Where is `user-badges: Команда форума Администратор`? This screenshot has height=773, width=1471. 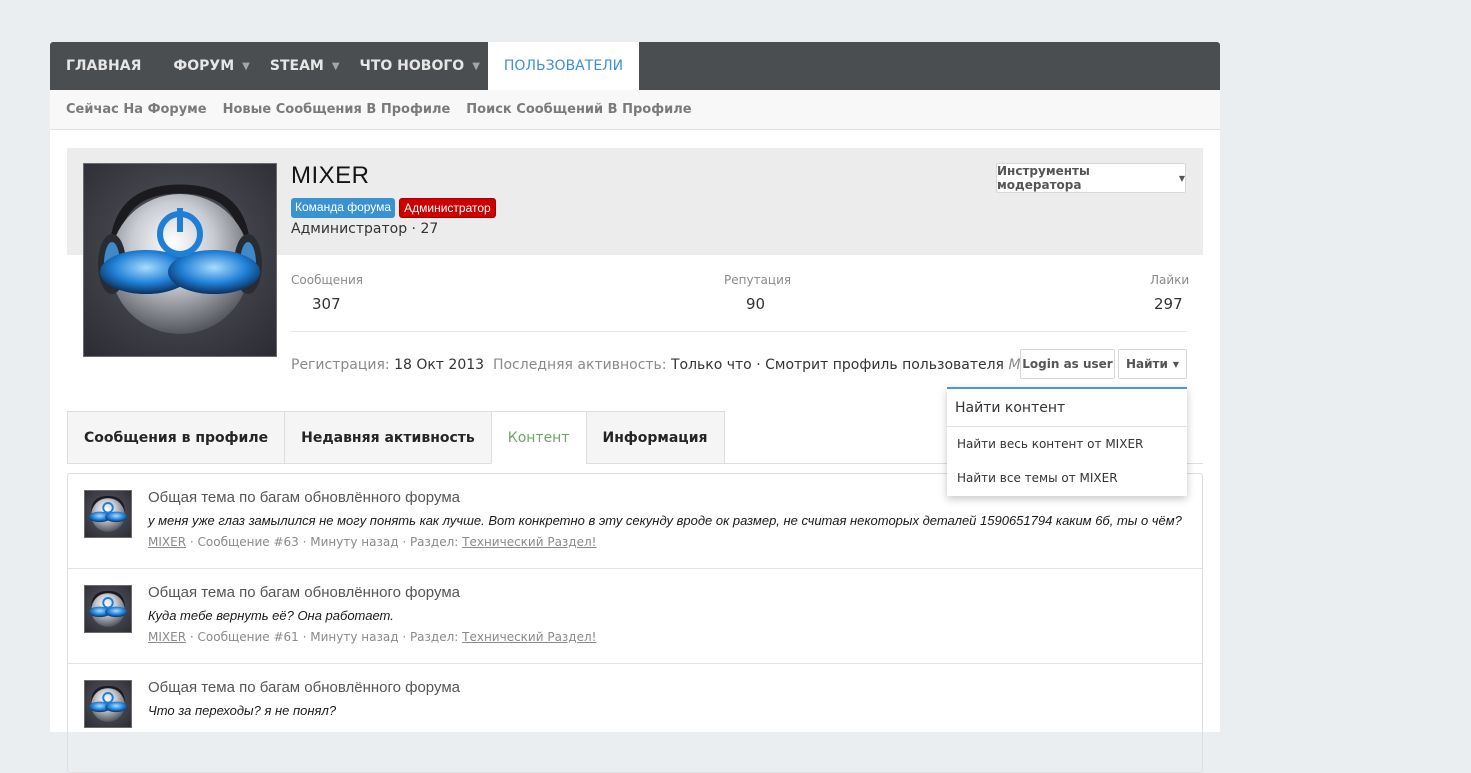
user-badges: Команда форума Администратор is located at coordinates (393, 208).